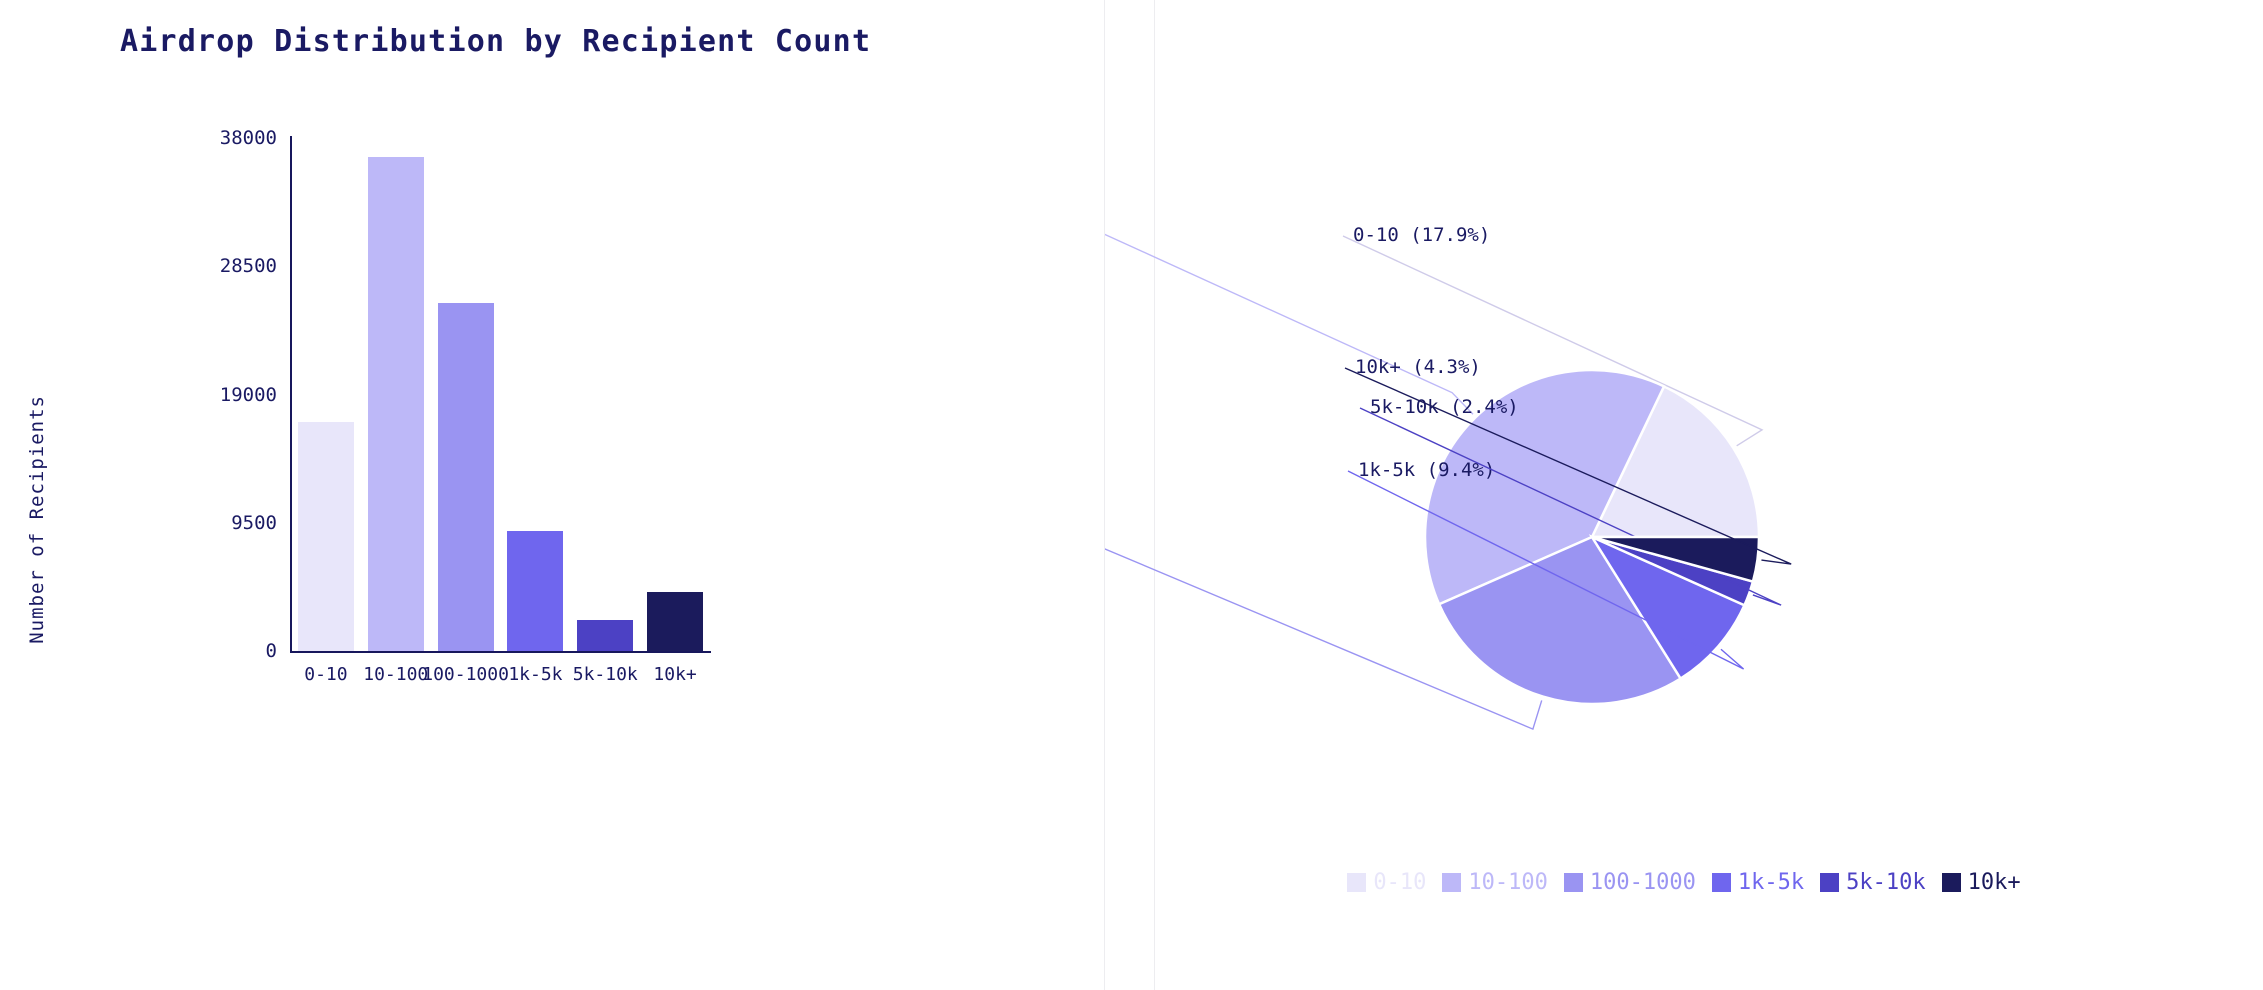  What do you see at coordinates (675, 674) in the screenshot?
I see `bar-chart-x-tick: 10k+` at bounding box center [675, 674].